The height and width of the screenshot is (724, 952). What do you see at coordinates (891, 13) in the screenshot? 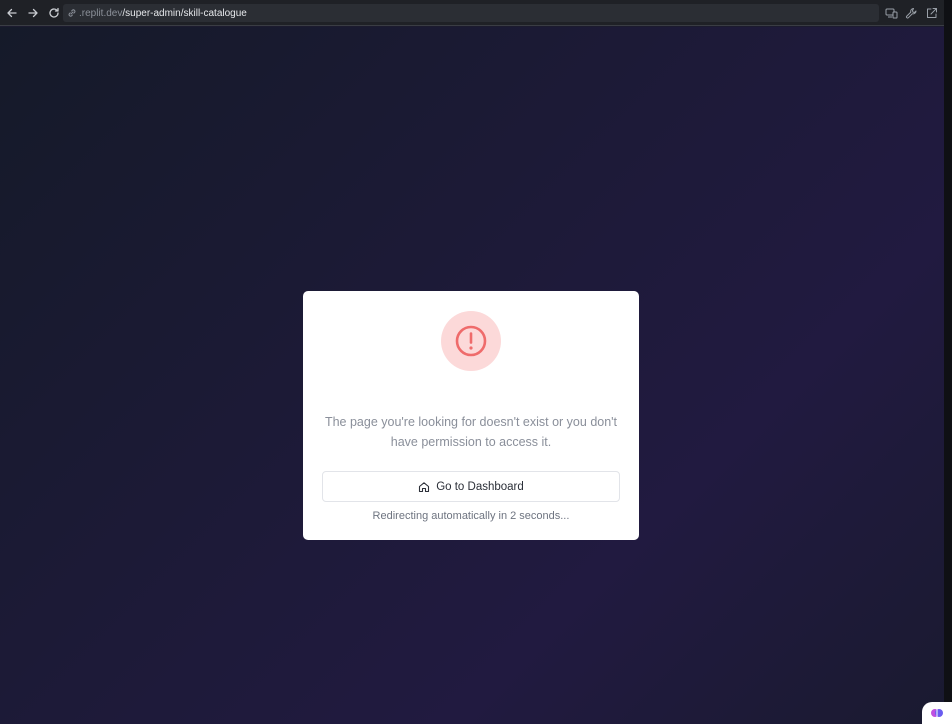
I see `devices-icon` at bounding box center [891, 13].